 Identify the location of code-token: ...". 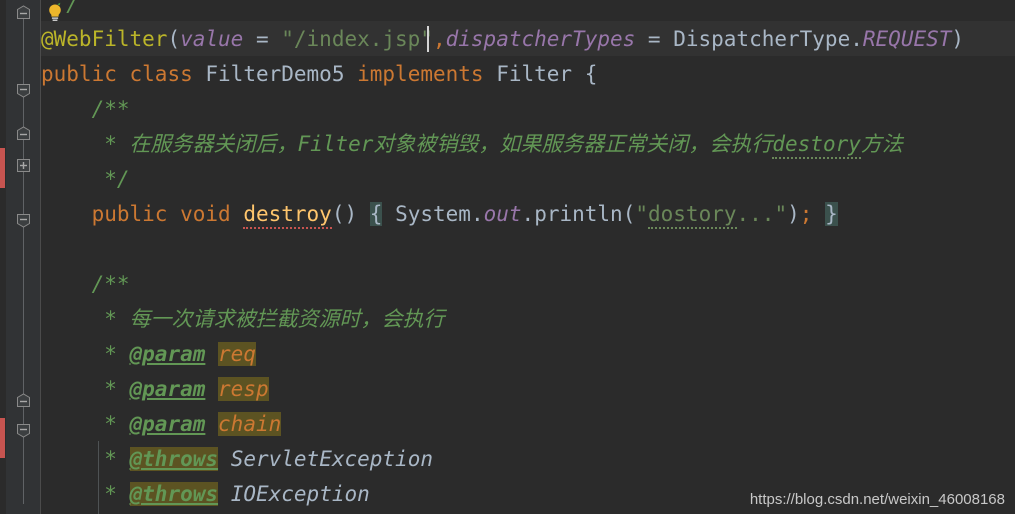
(762, 214).